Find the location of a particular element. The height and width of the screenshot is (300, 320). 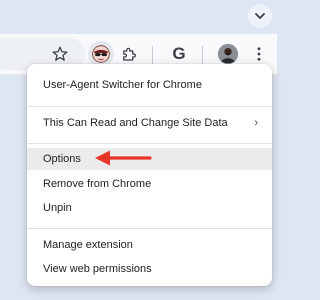

puzzle-icon is located at coordinates (129, 54).